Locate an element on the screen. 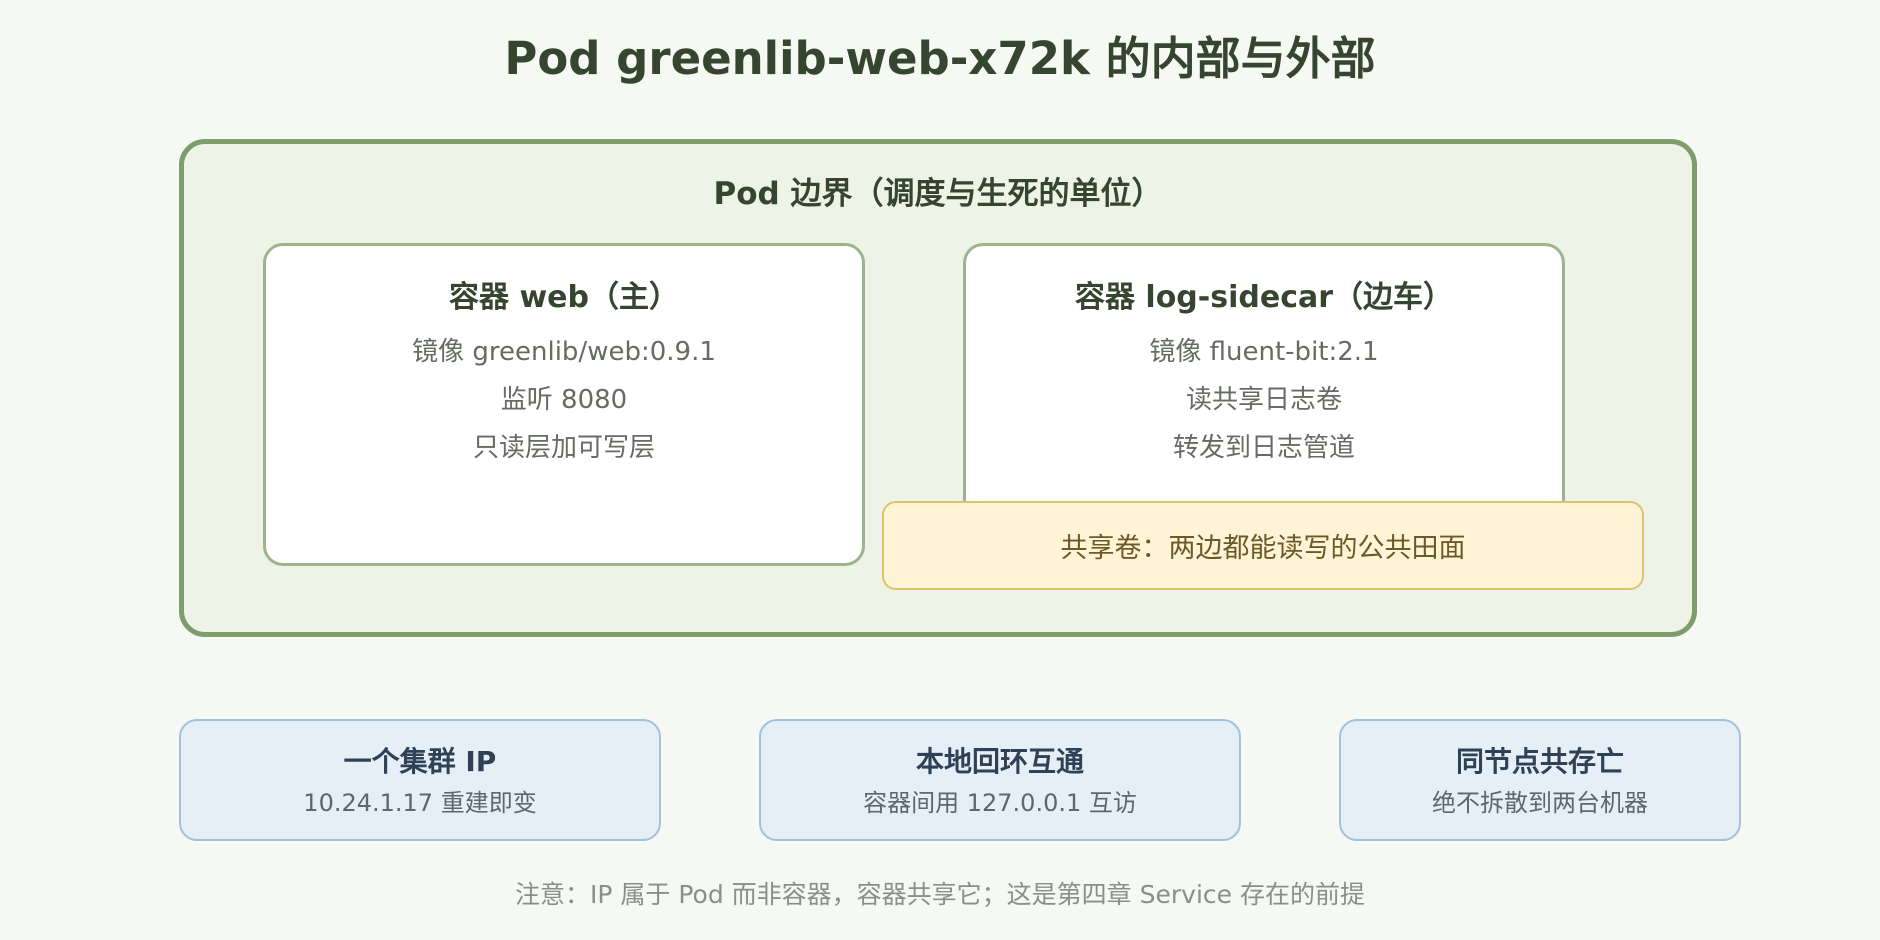 The height and width of the screenshot is (940, 1880). fact-loopback-title: 本地回环互通 is located at coordinates (999, 761).